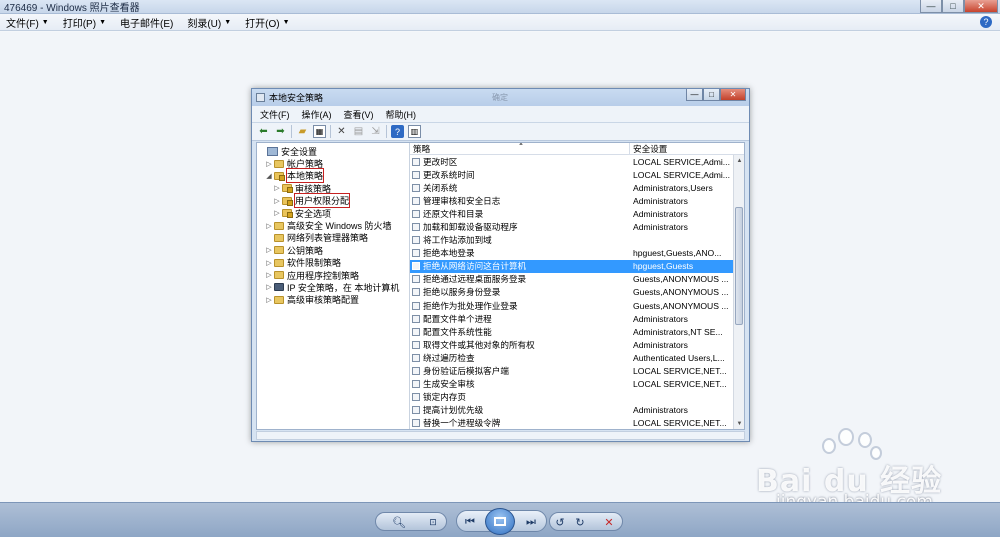 The width and height of the screenshot is (1000, 537). I want to click on policy-row: 加载和卸载设备驱动程序 Administrators, so click(573, 226).